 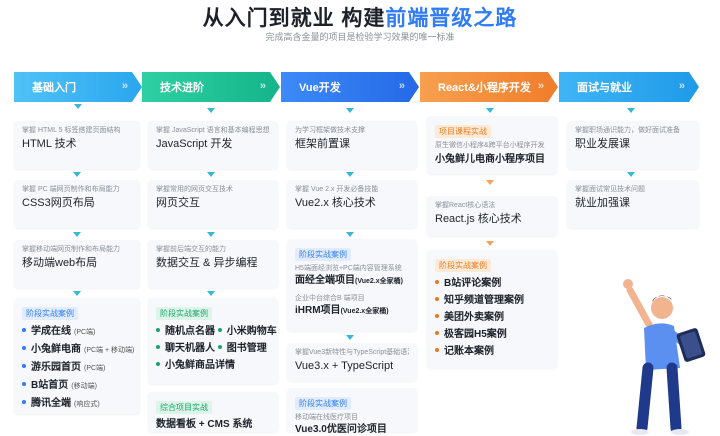 What do you see at coordinates (352, 281) in the screenshot?
I see `project-item: 面经全端项目(Vue2.x全家桶)` at bounding box center [352, 281].